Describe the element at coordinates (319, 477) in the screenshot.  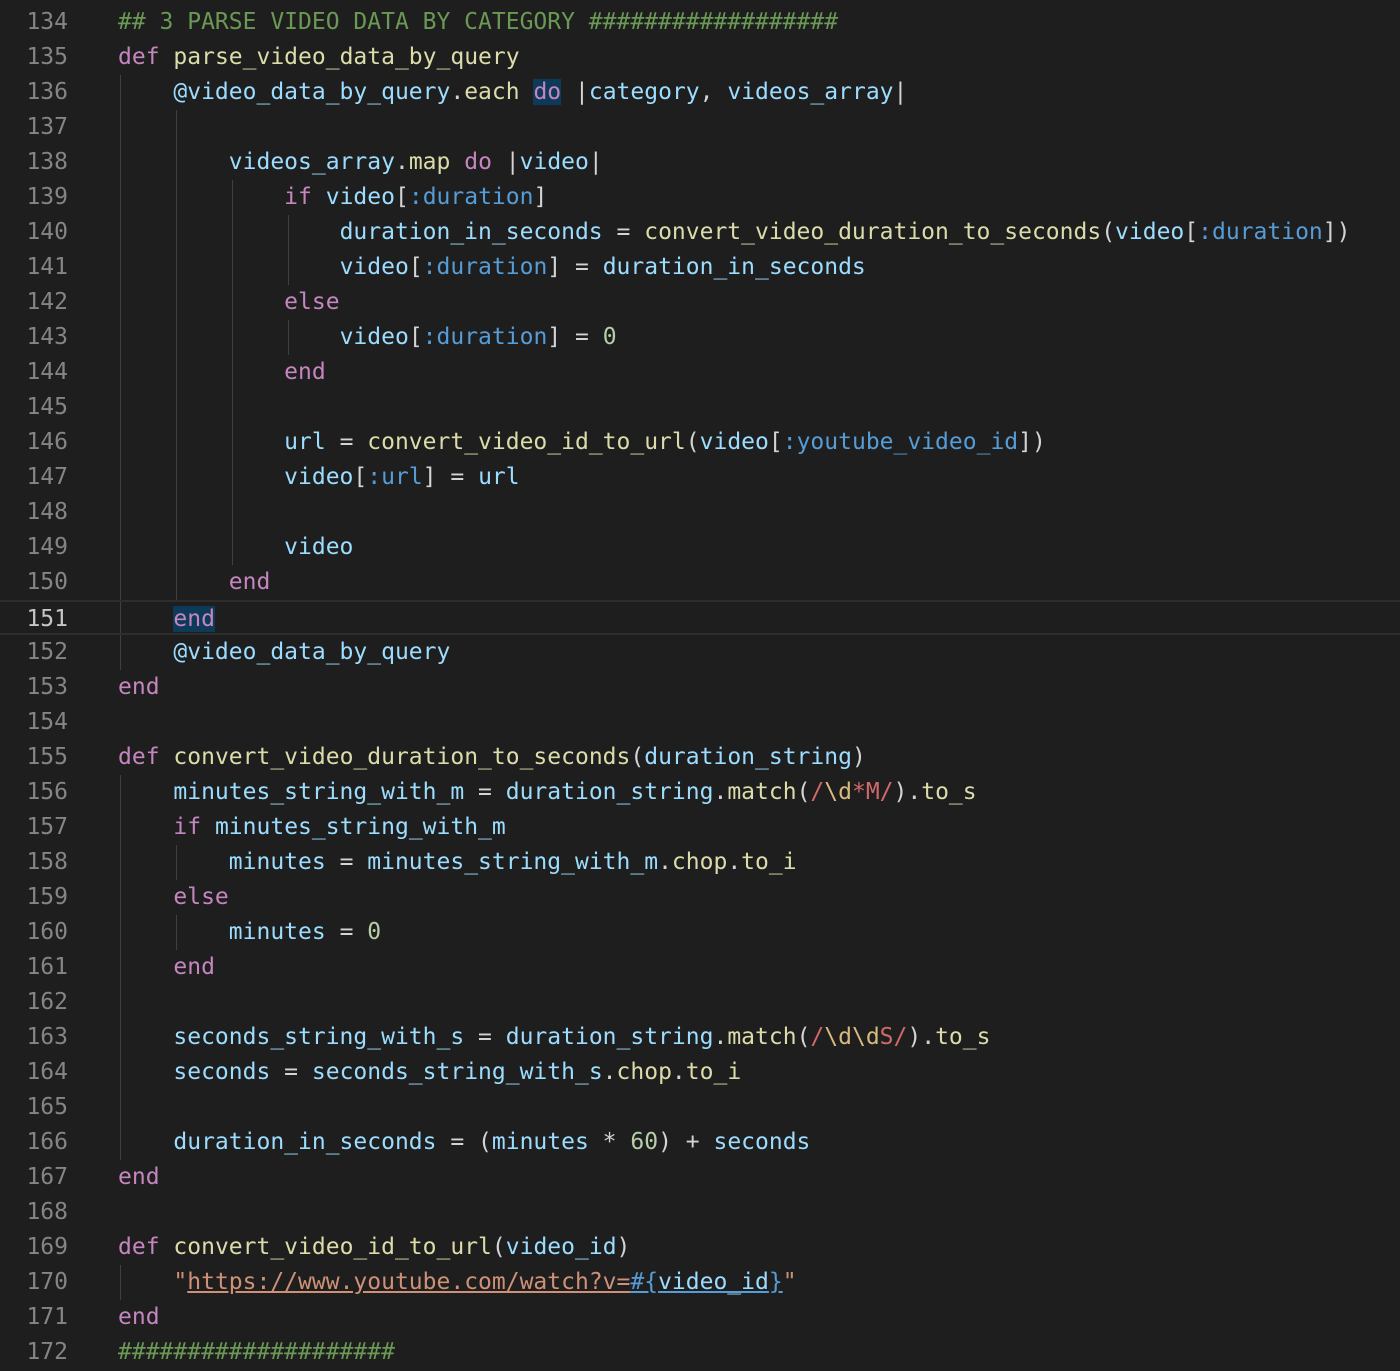
I see `token-variable: video` at that location.